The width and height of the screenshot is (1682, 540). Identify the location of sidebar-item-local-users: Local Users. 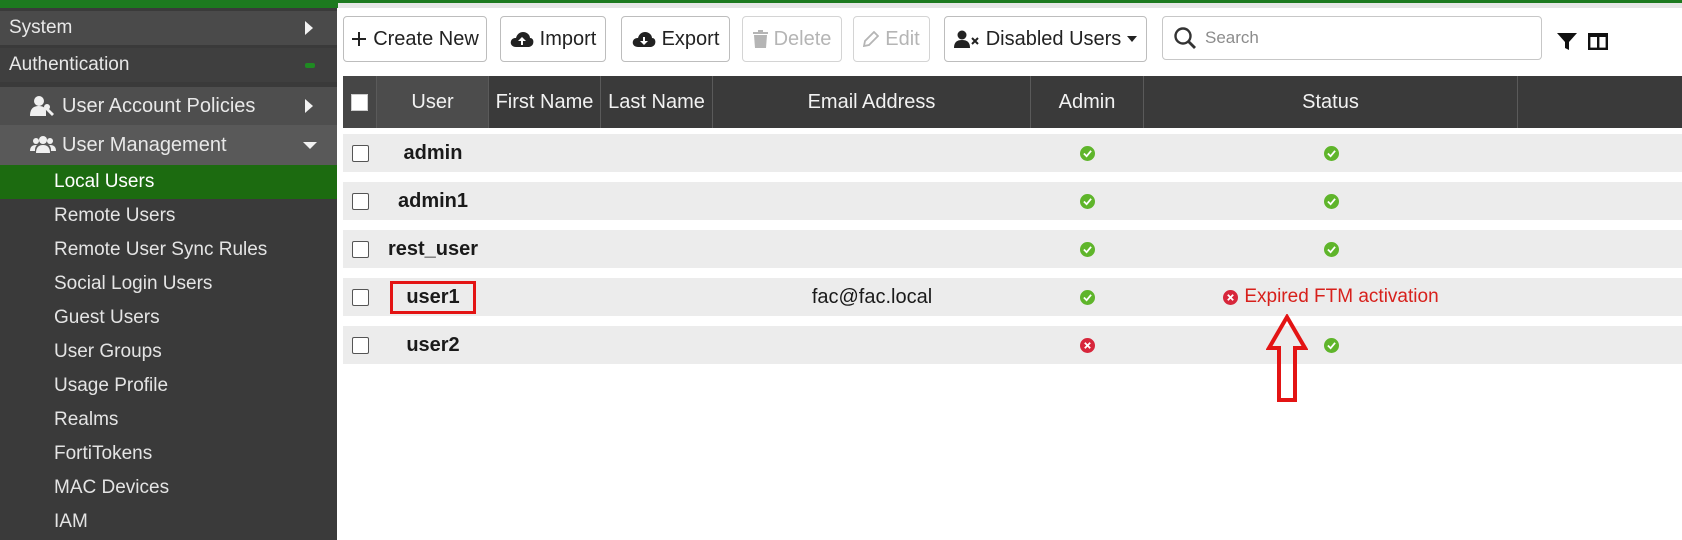
(168, 182).